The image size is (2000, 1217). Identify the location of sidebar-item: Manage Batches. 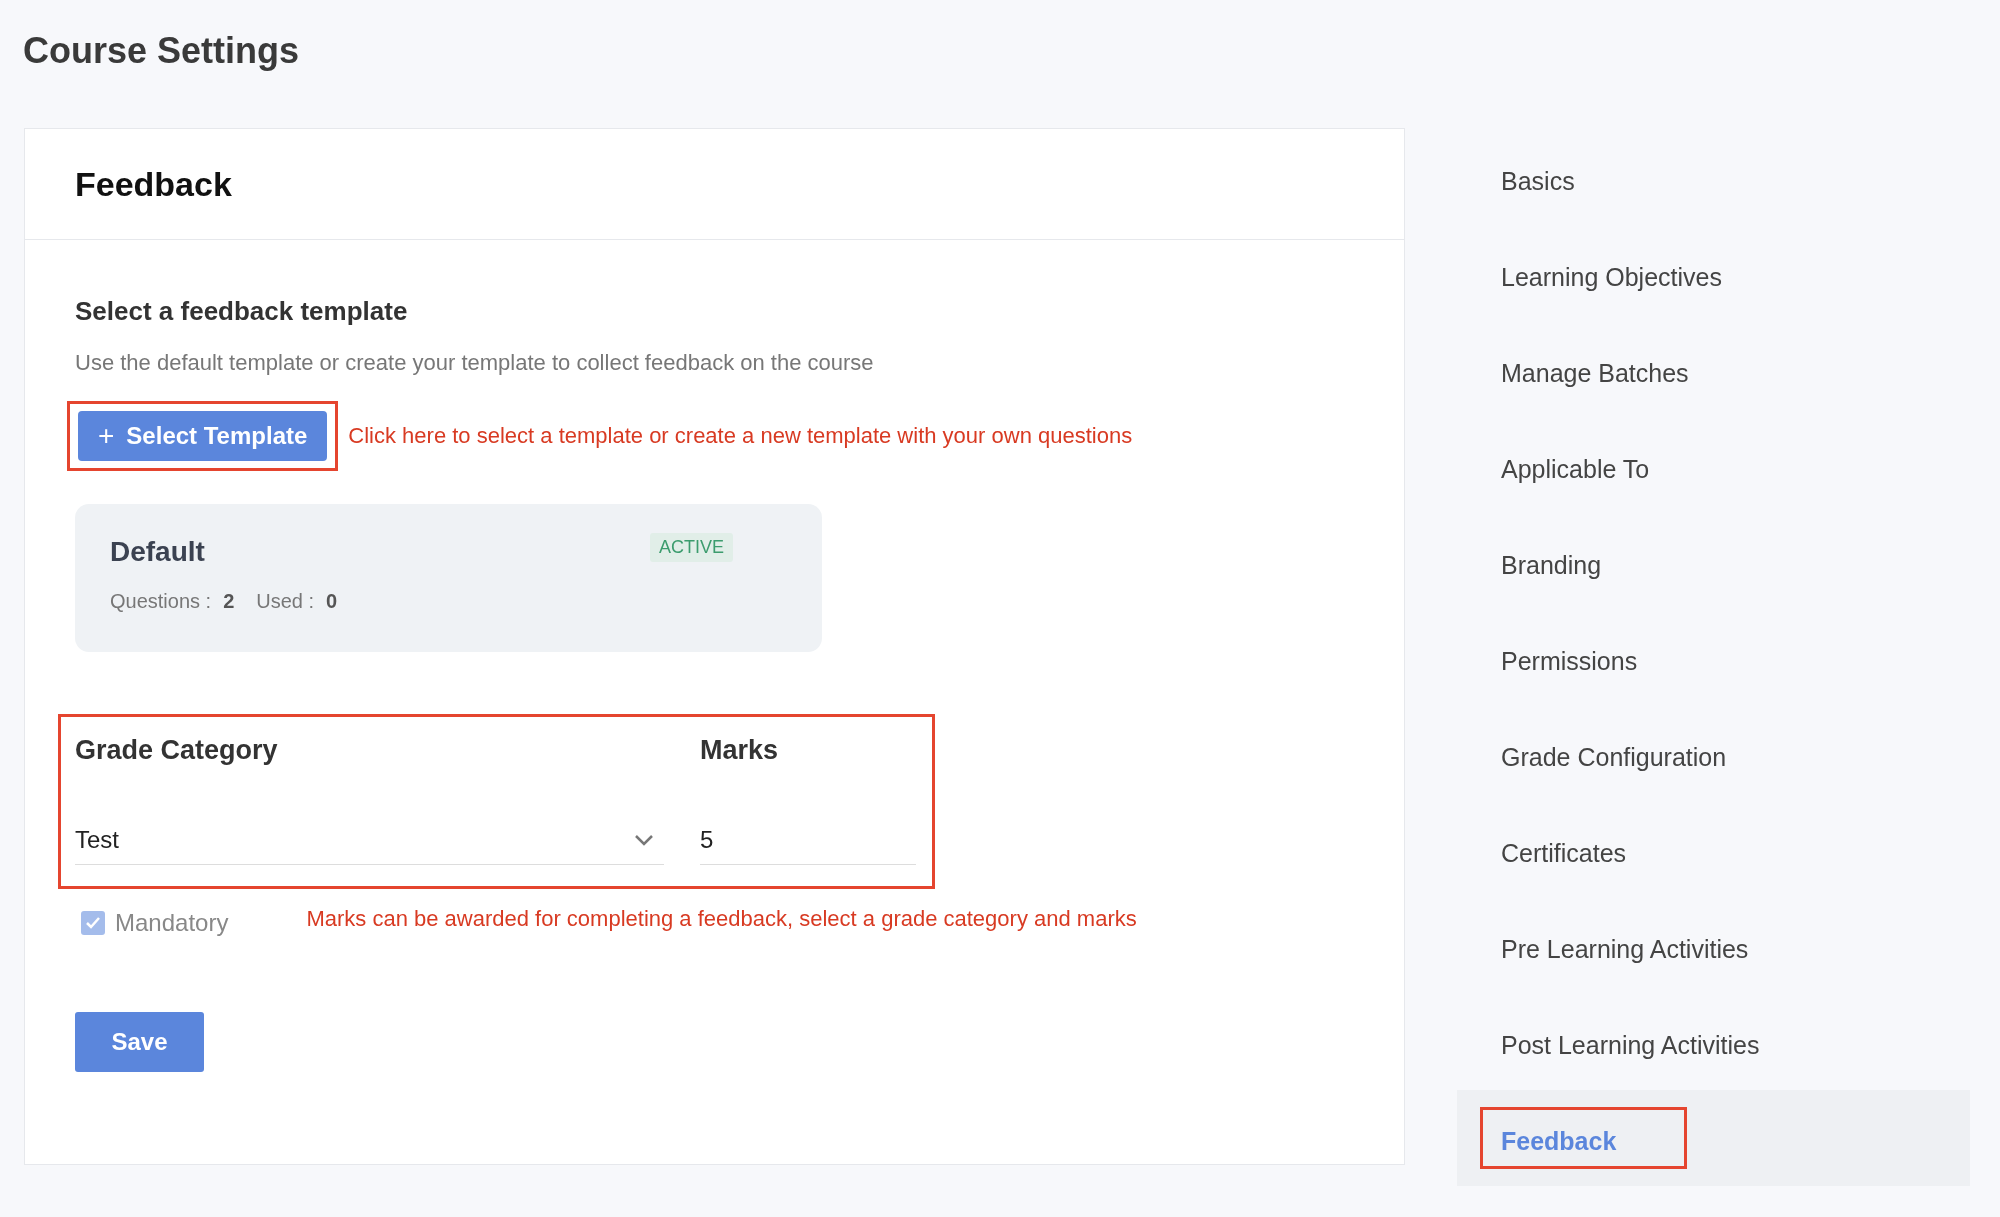
(1713, 370).